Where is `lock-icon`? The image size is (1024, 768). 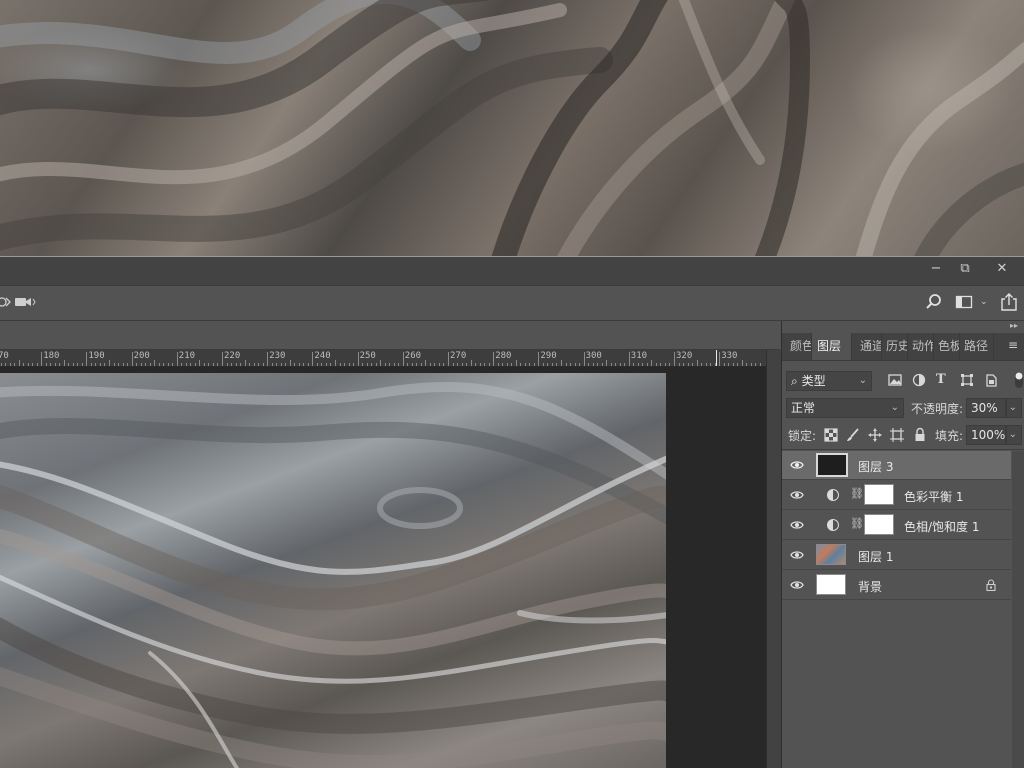 lock-icon is located at coordinates (991, 585).